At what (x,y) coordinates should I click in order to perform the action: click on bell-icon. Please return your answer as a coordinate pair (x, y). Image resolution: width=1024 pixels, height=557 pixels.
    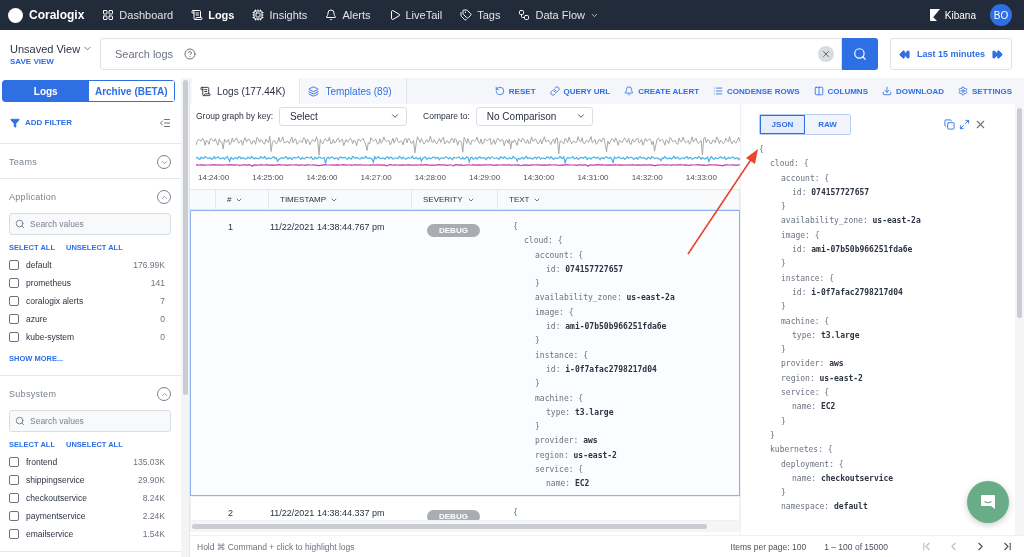
    Looking at the image, I should click on (331, 15).